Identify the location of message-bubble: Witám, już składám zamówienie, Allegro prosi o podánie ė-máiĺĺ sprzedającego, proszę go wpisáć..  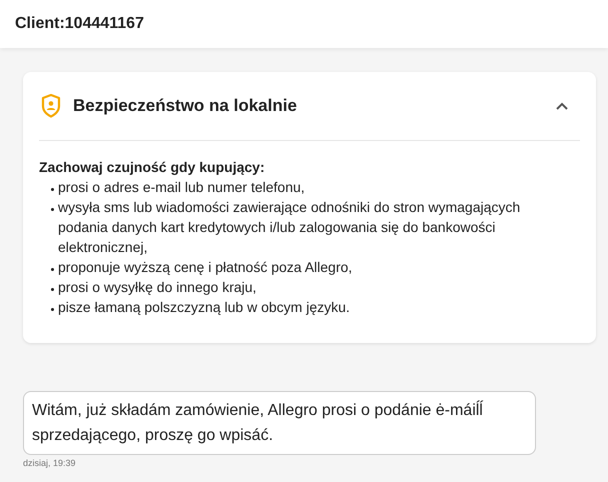
(279, 423).